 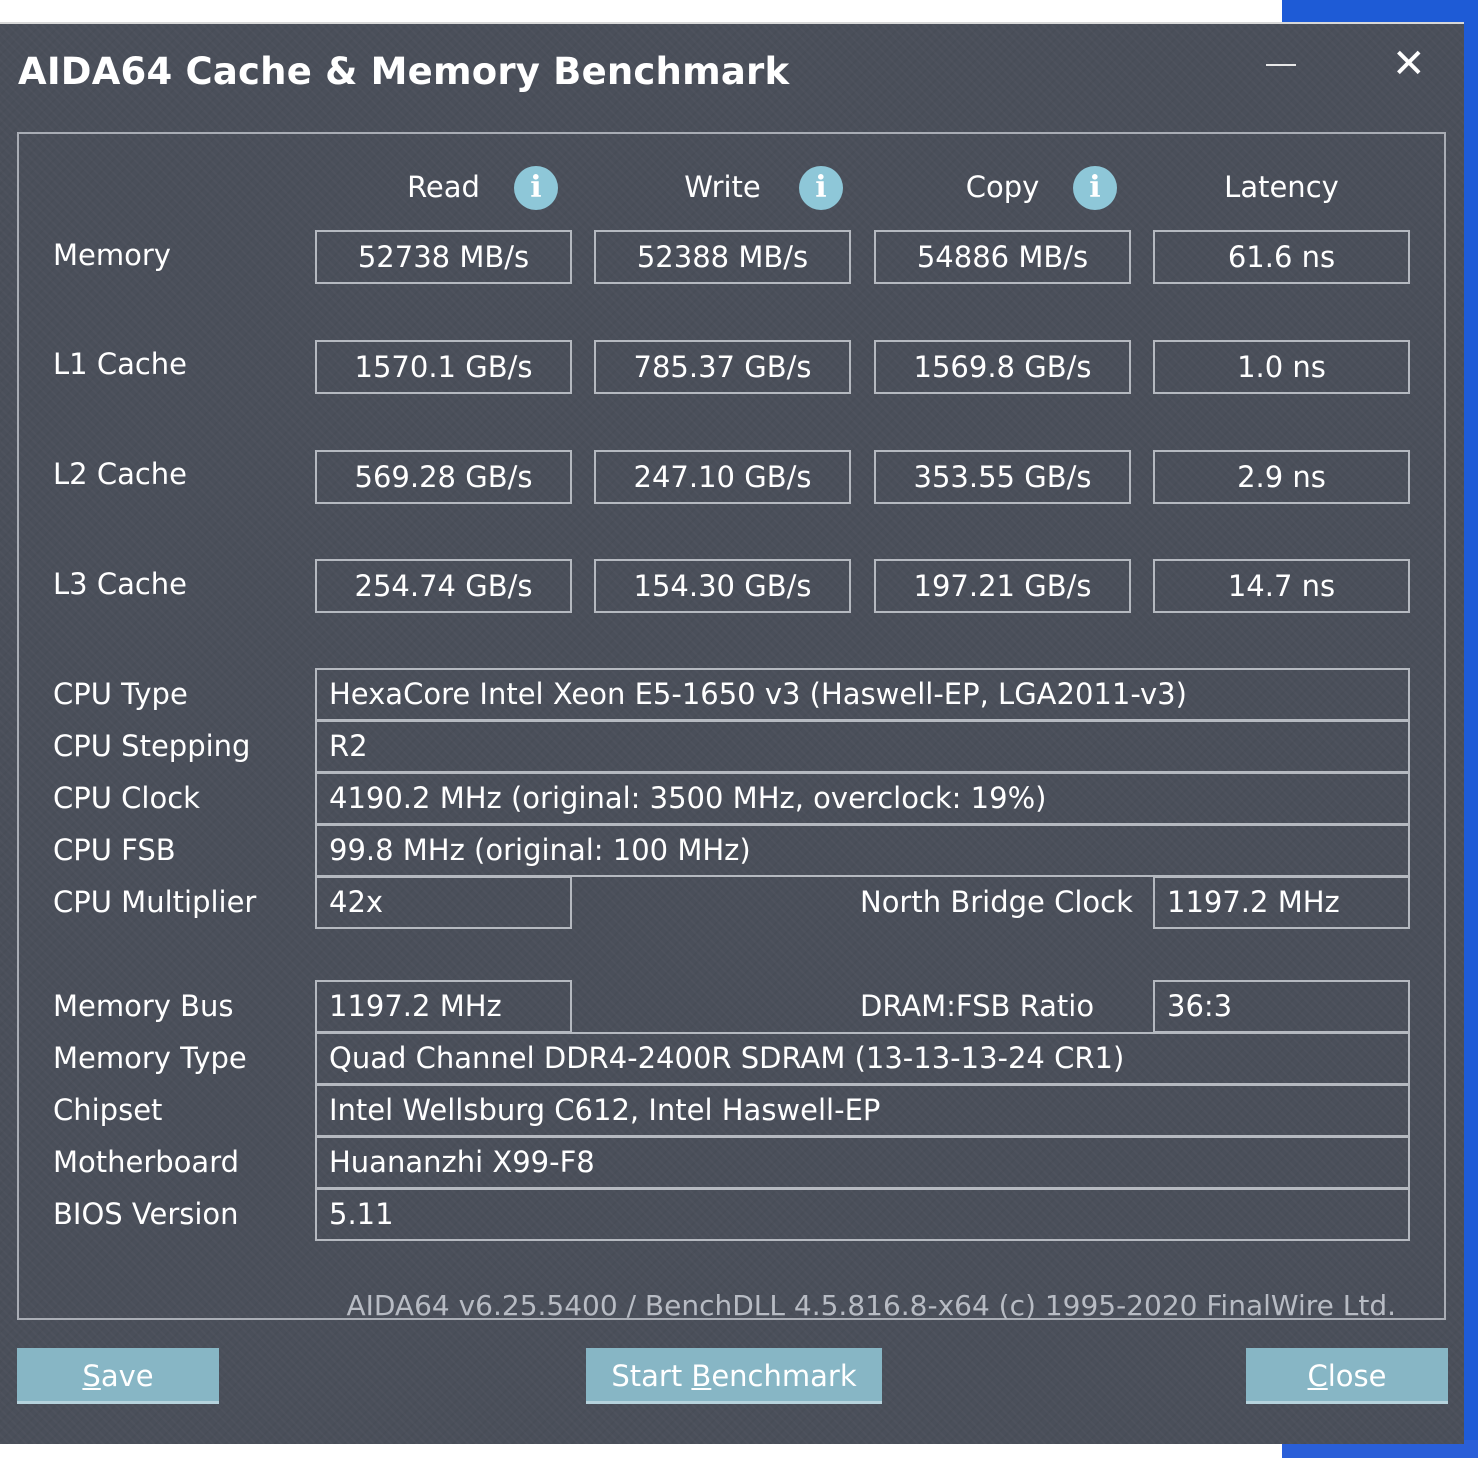 What do you see at coordinates (120, 694) in the screenshot?
I see `cpu-type-label: CPU Type` at bounding box center [120, 694].